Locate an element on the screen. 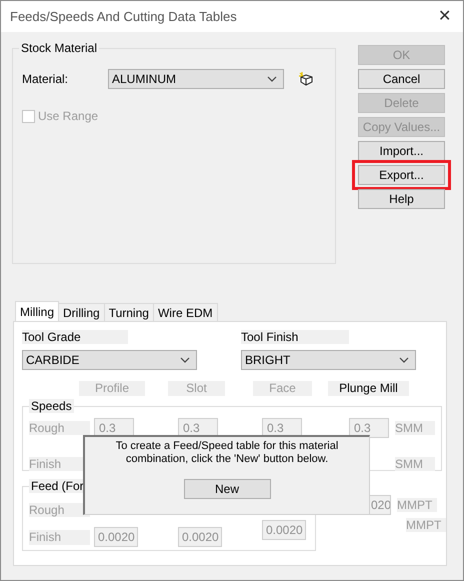 The height and width of the screenshot is (581, 464). material-dropdown: ALUMINUM is located at coordinates (196, 79).